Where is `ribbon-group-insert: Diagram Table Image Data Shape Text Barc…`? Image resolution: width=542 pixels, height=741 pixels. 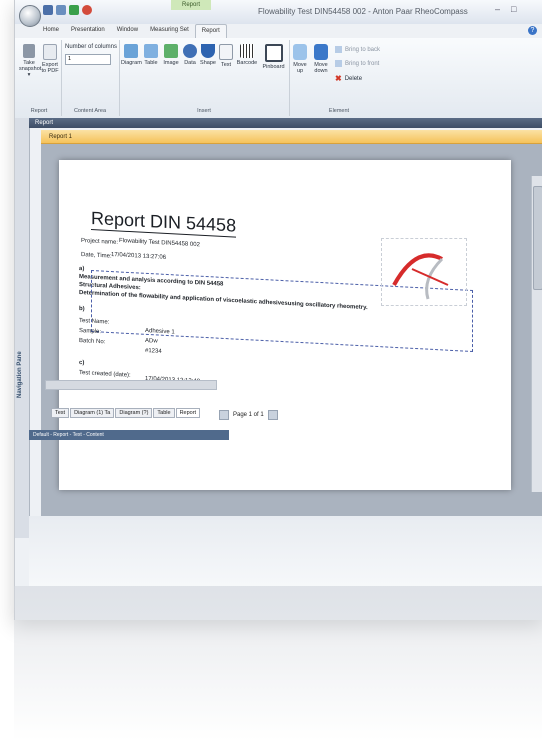 ribbon-group-insert: Diagram Table Image Data Shape Text Barc… is located at coordinates (204, 78).